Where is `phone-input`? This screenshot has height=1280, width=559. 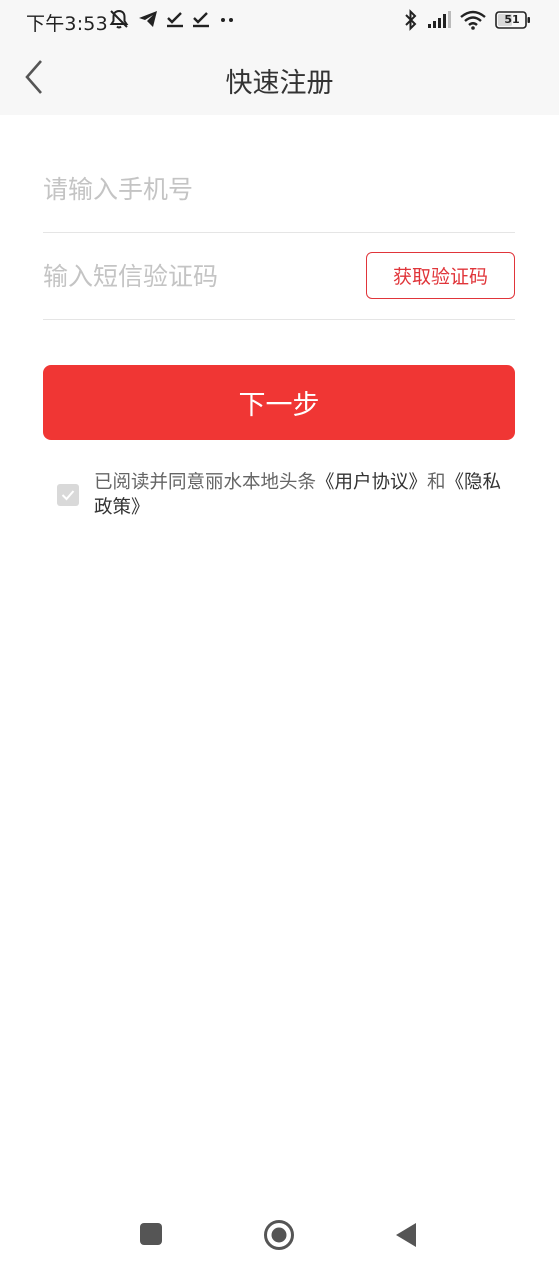 phone-input is located at coordinates (193, 189).